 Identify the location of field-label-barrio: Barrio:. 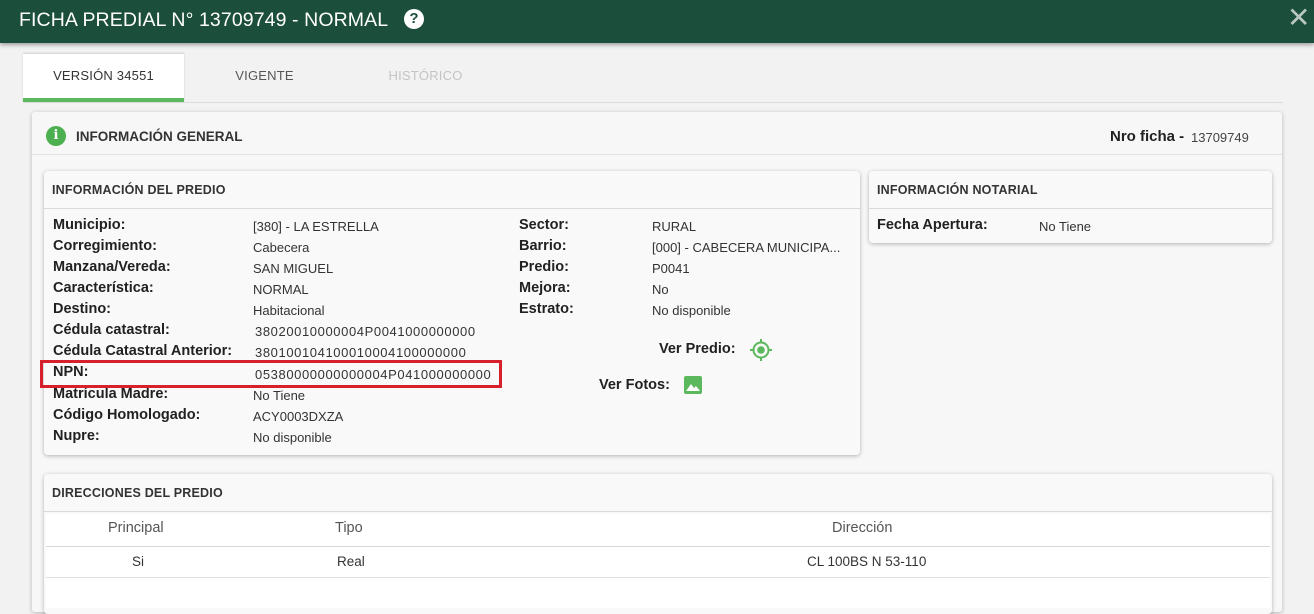
(543, 246).